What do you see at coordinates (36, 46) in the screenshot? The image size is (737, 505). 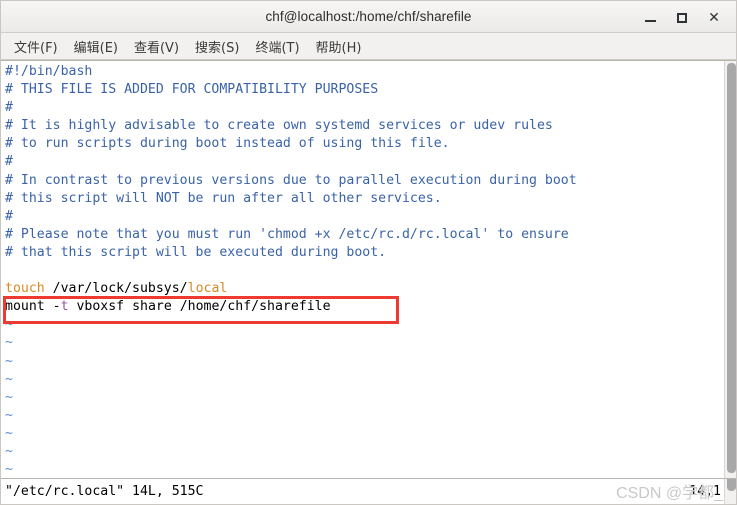 I see `menu-item-file: 文件(F)` at bounding box center [36, 46].